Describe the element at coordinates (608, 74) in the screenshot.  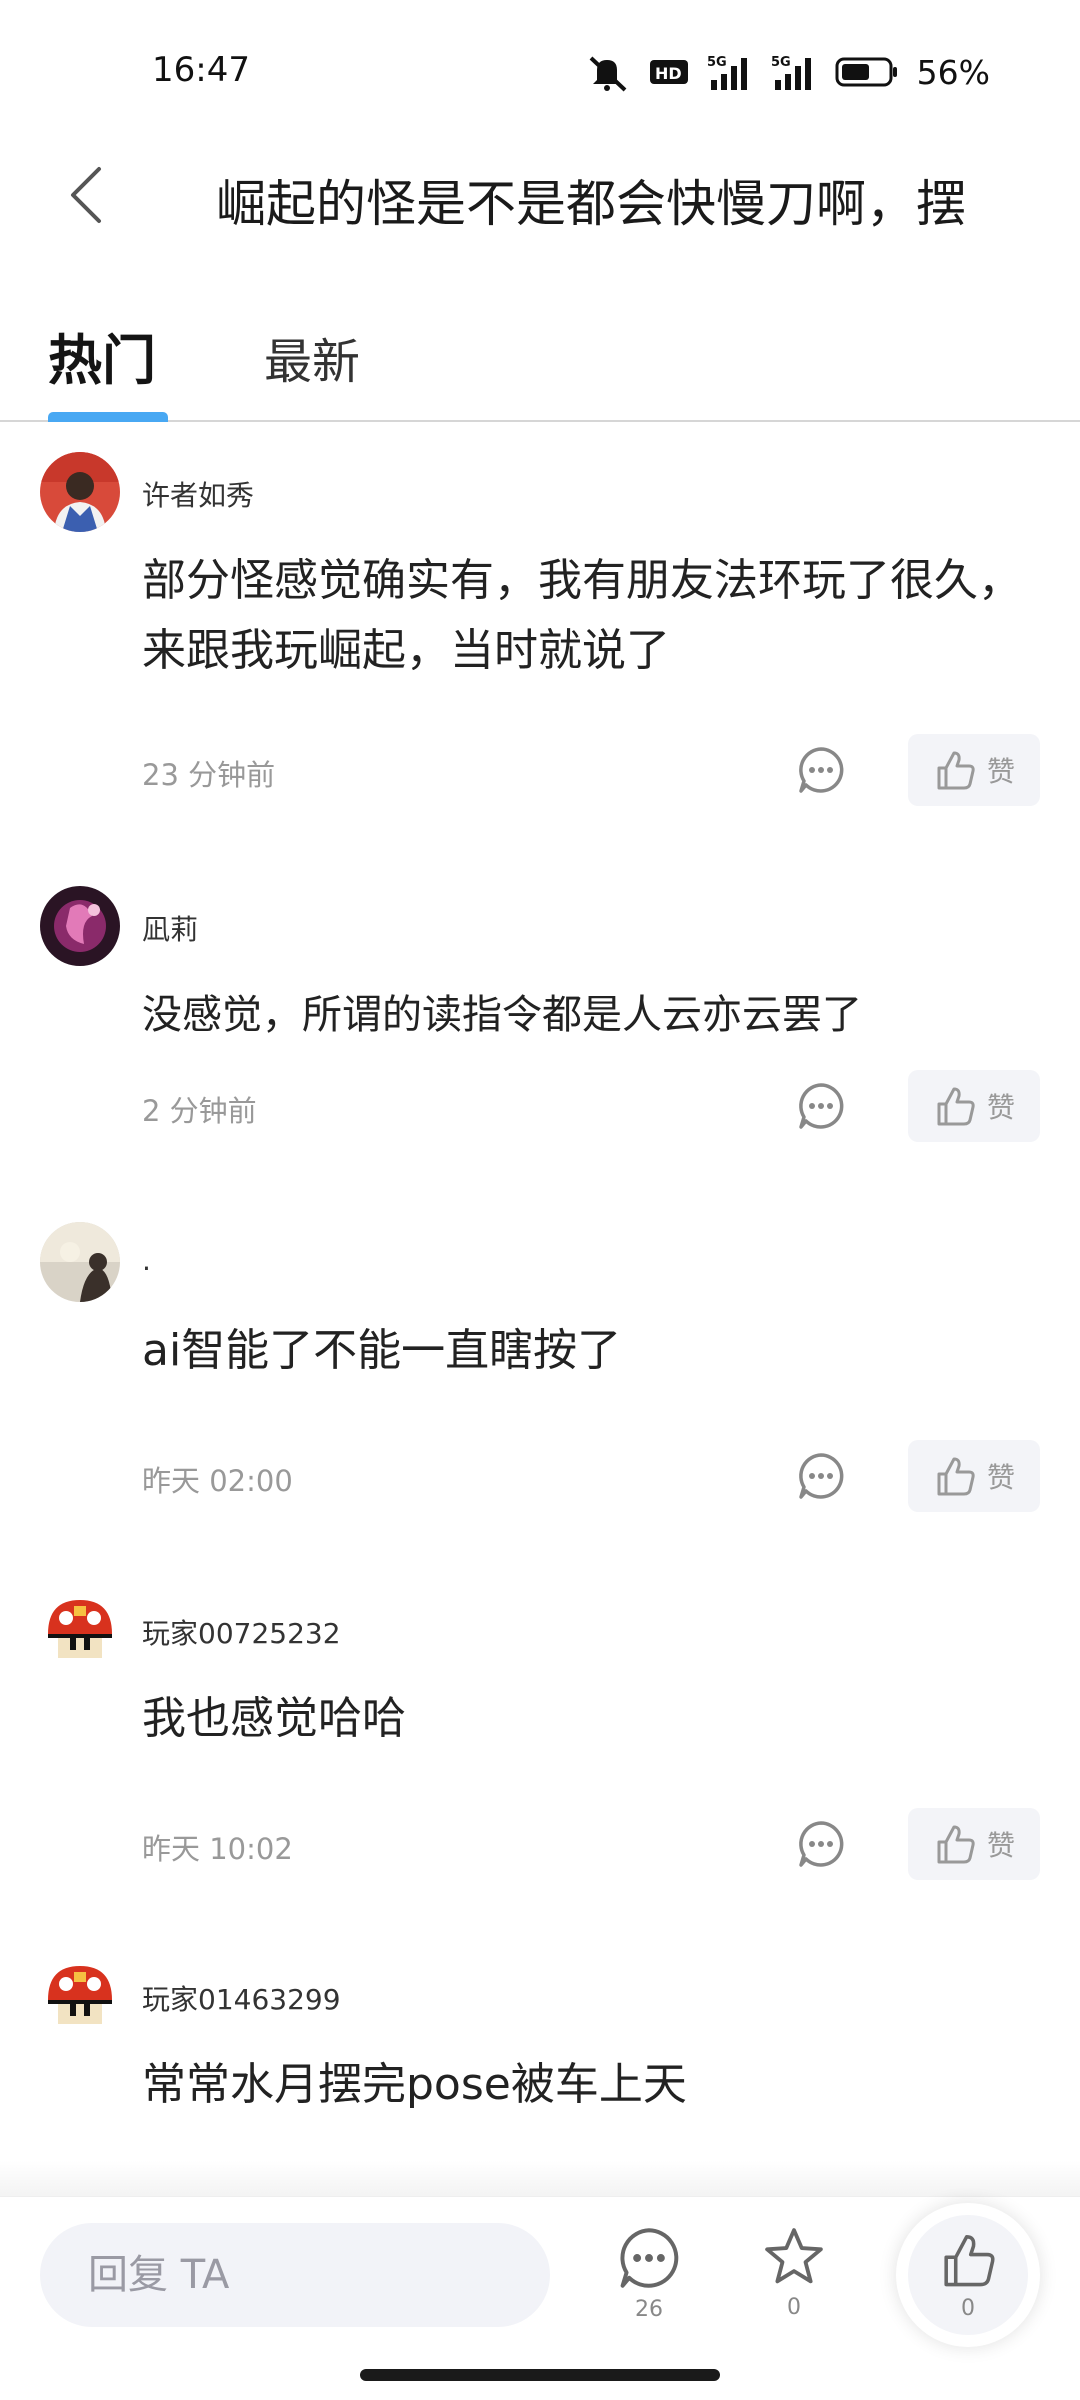
I see `mute-icon` at that location.